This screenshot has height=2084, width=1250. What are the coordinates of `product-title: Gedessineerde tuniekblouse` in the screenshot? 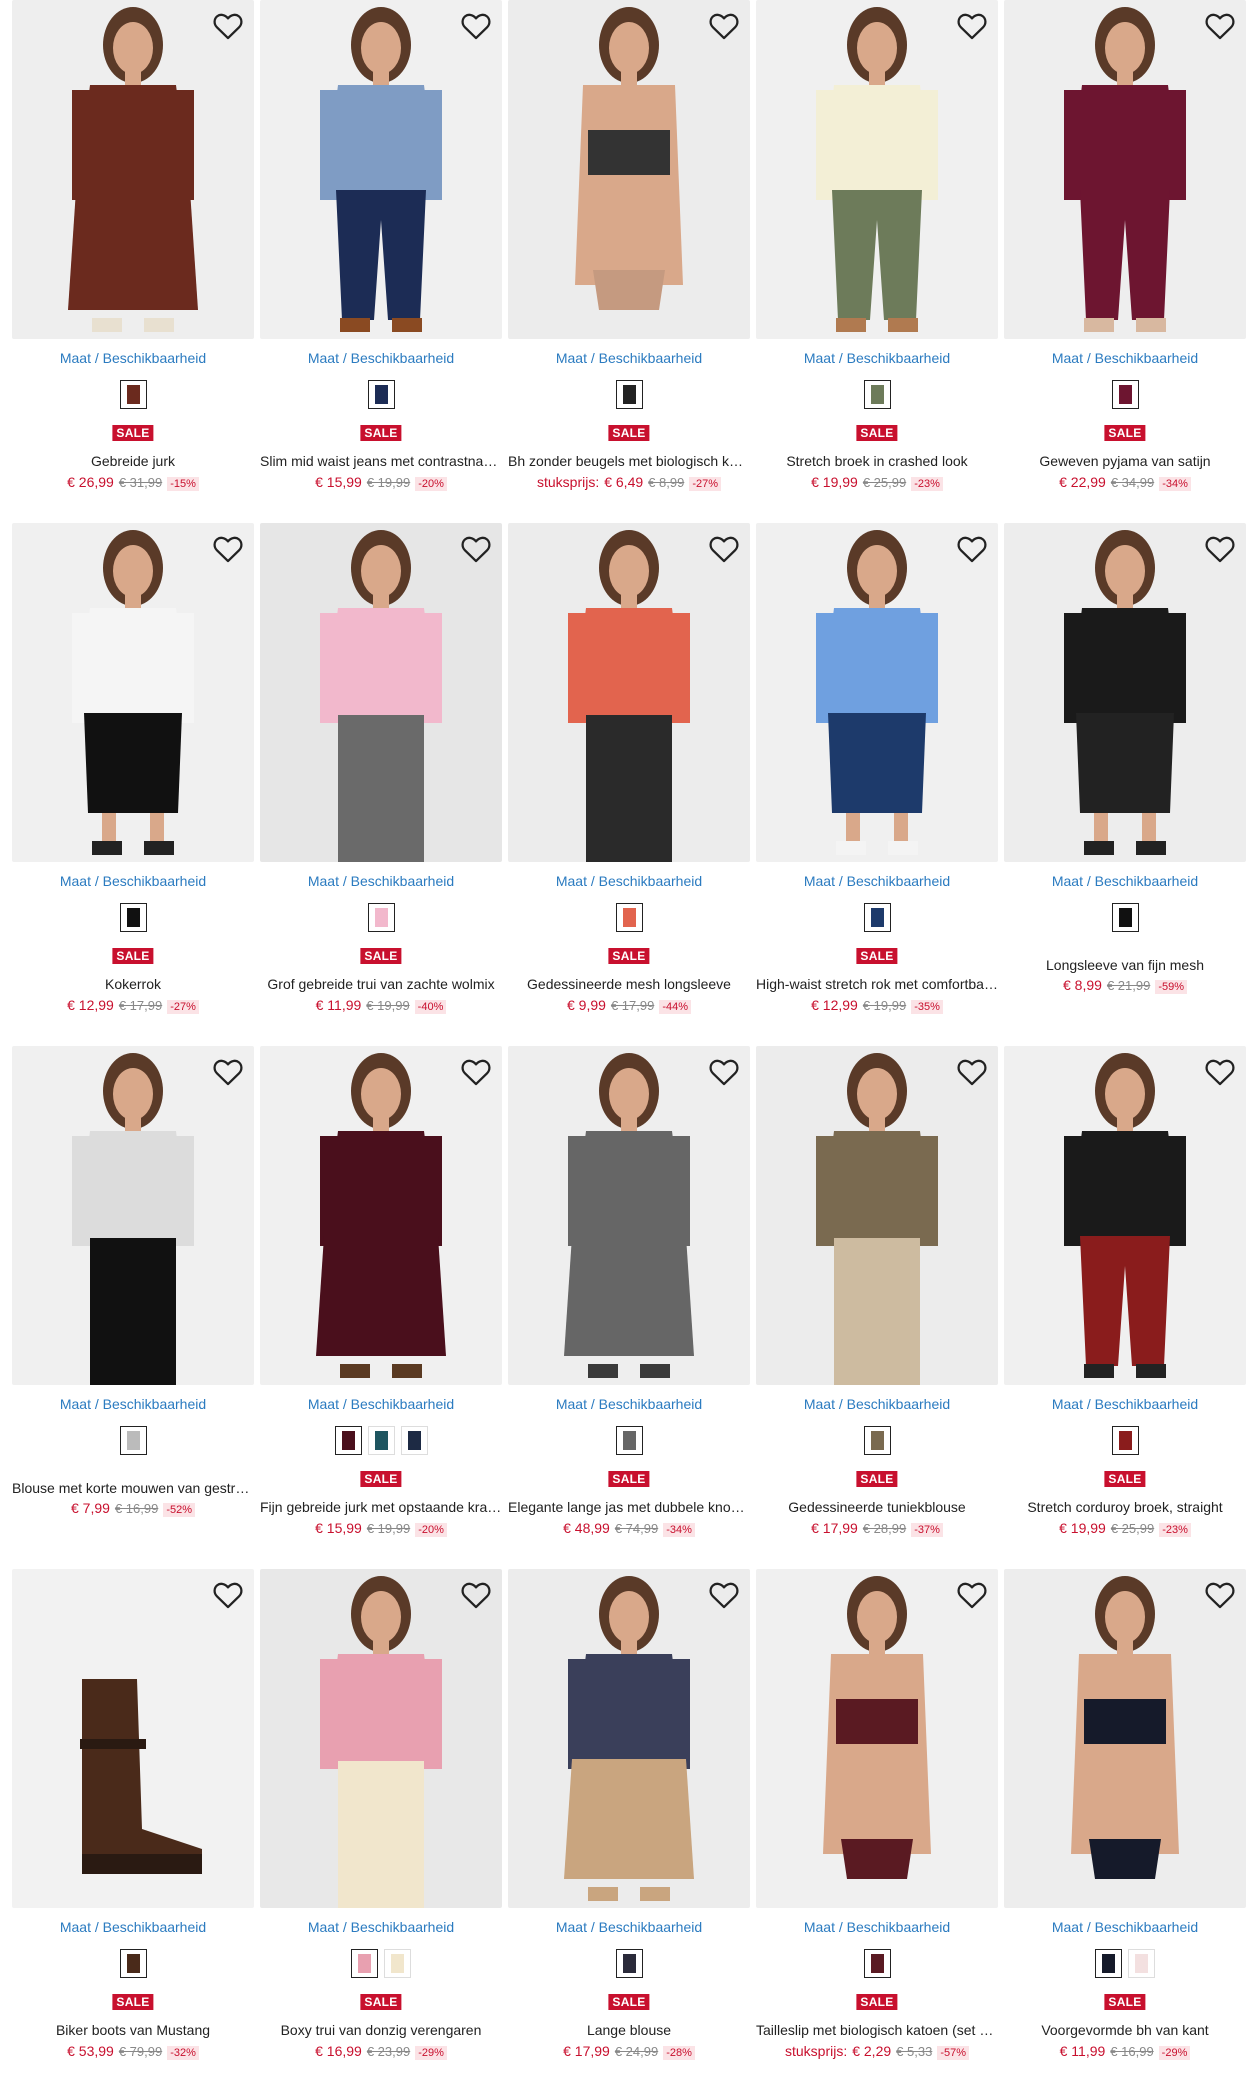 It's located at (877, 1507).